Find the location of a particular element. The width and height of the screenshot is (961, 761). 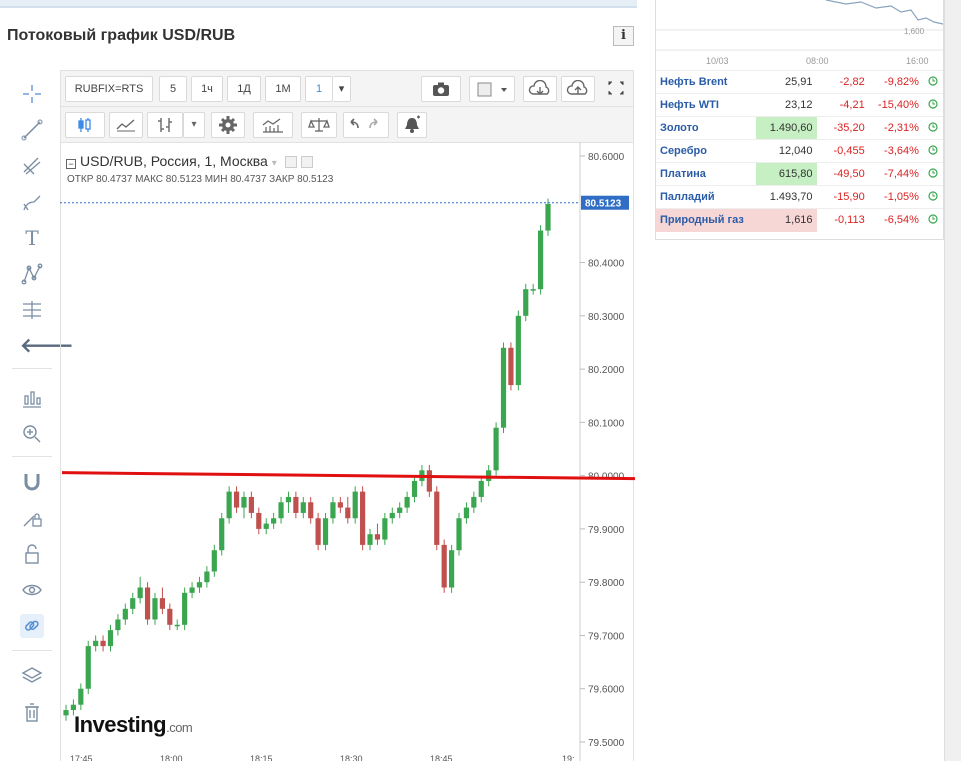

drawing-toolbar: T 🡐 is located at coordinates (41, 405).